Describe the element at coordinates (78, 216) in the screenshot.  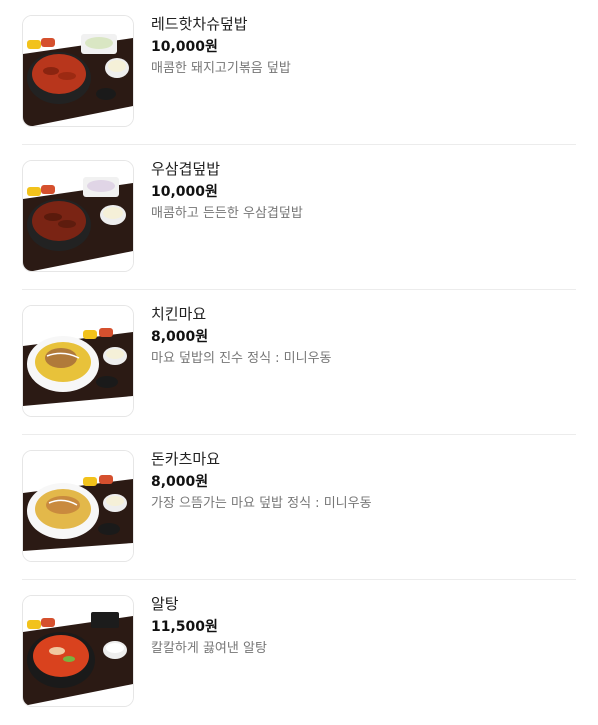
I see `beef-brisket-rice-bowl-image` at that location.